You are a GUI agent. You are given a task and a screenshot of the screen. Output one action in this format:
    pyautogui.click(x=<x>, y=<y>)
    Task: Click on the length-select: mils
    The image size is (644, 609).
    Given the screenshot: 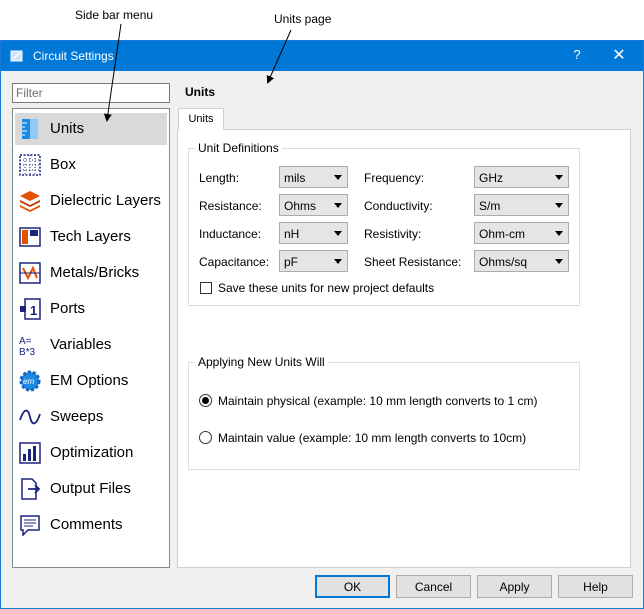 What is the action you would take?
    pyautogui.click(x=313, y=177)
    